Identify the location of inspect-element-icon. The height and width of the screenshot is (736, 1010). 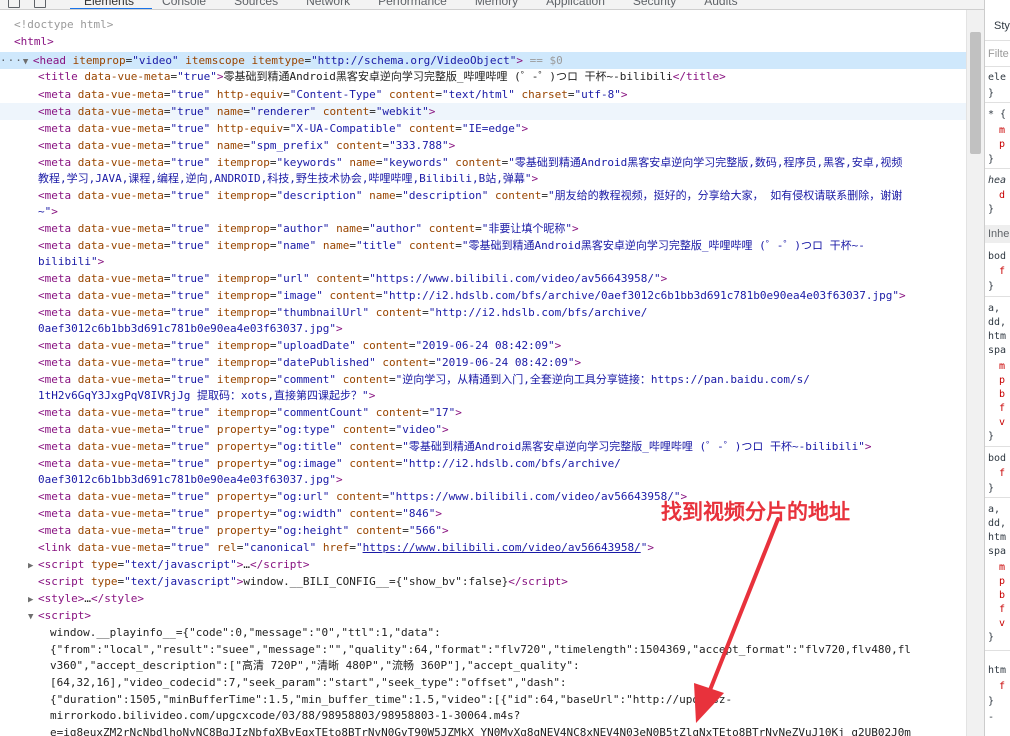
(14, 4).